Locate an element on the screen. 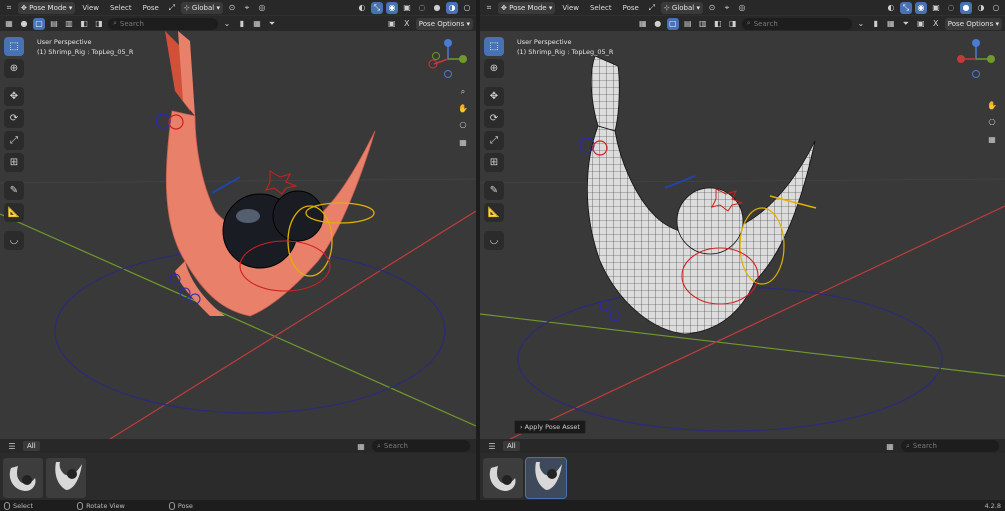 Image resolution: width=1005 pixels, height=511 pixels. hamburger-icon: ☰ is located at coordinates (492, 446).